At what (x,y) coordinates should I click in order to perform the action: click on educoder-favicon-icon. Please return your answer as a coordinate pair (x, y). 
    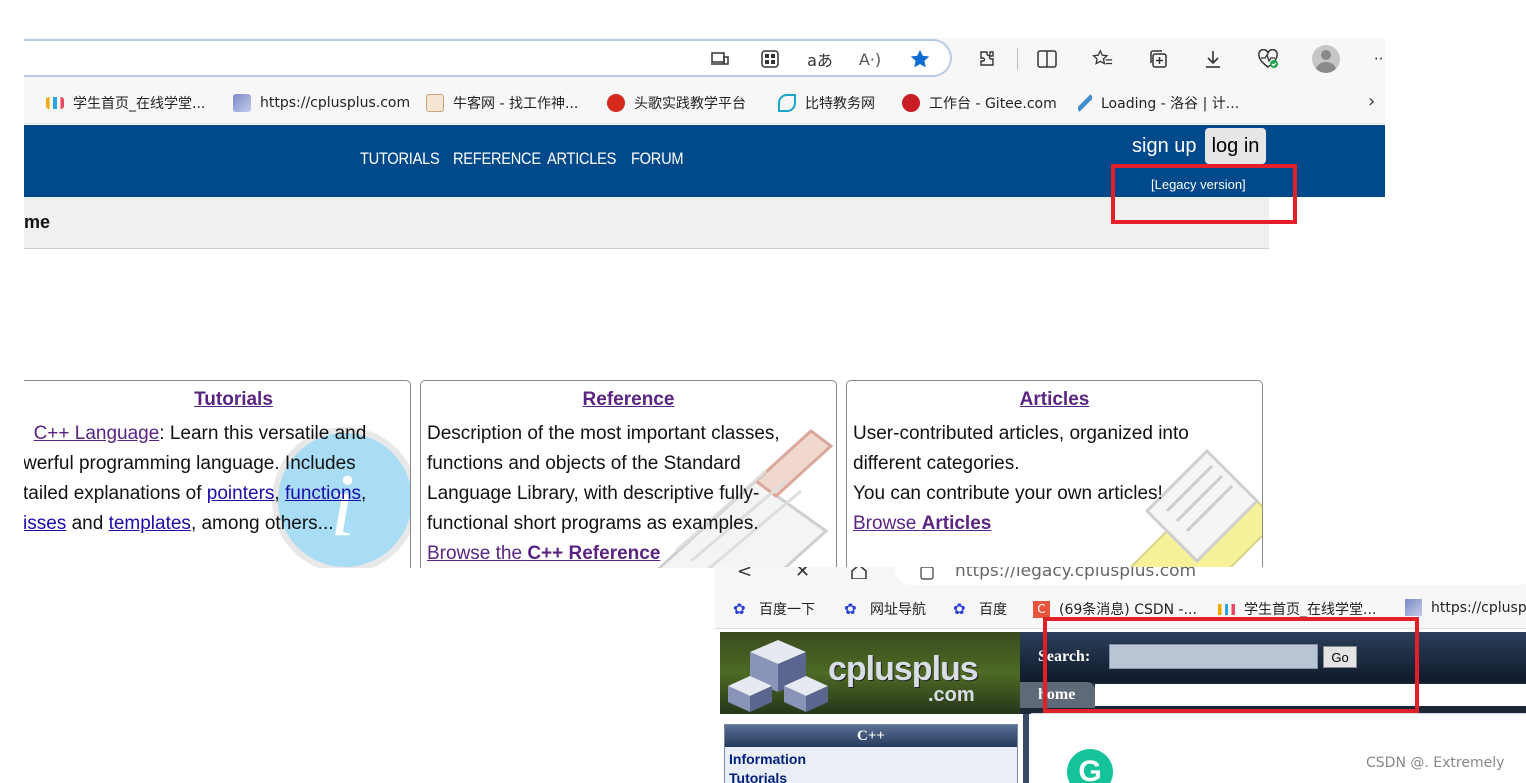
    Looking at the image, I should click on (616, 103).